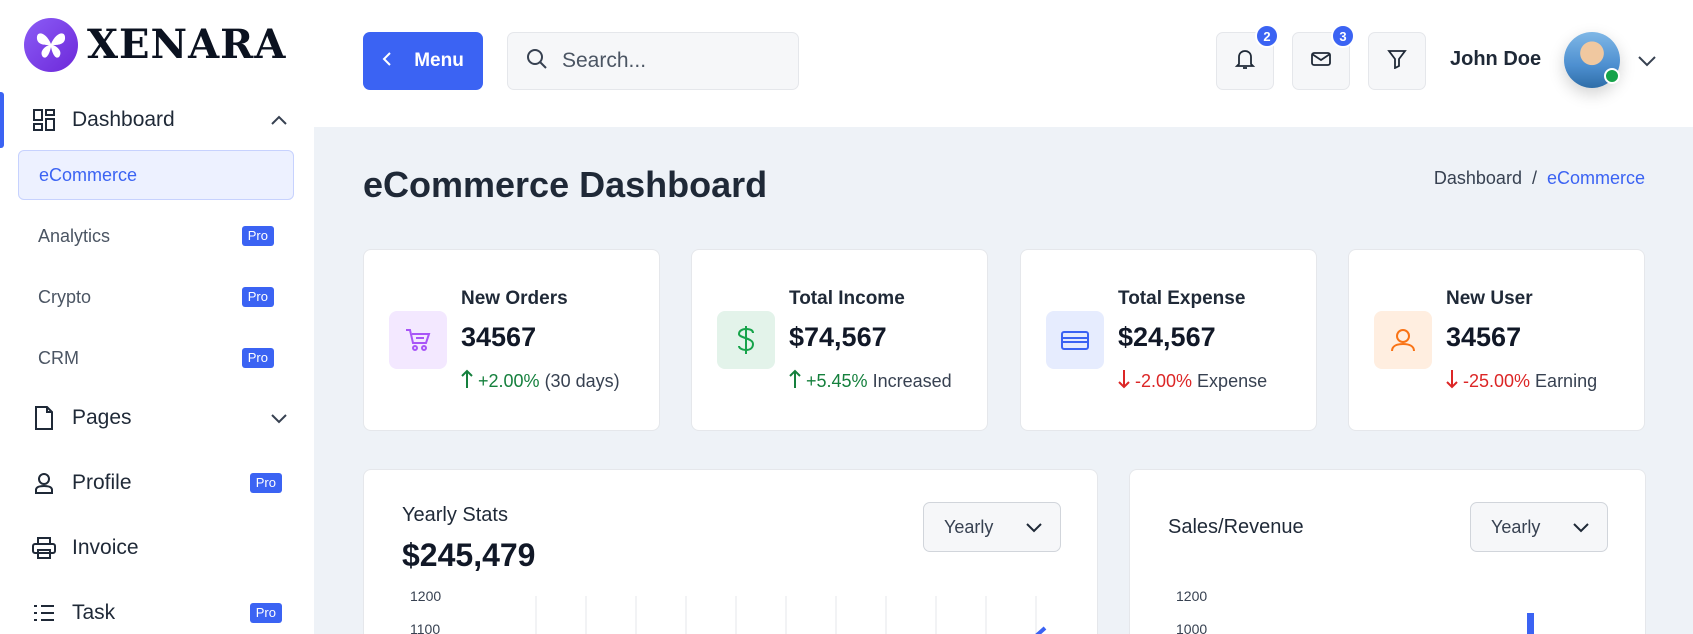  I want to click on stat-delta-value: +2.00%, so click(509, 381).